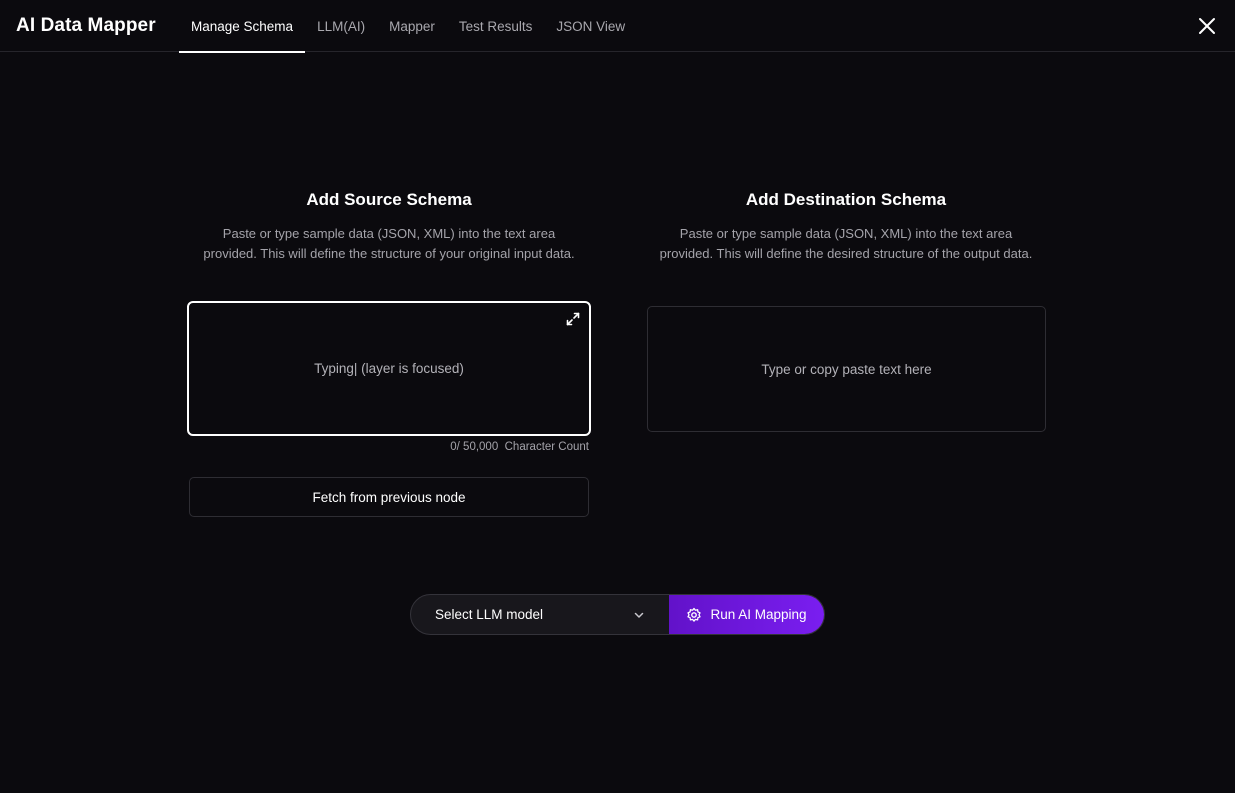  What do you see at coordinates (86, 25) in the screenshot?
I see `app-title: AI Data Mapper` at bounding box center [86, 25].